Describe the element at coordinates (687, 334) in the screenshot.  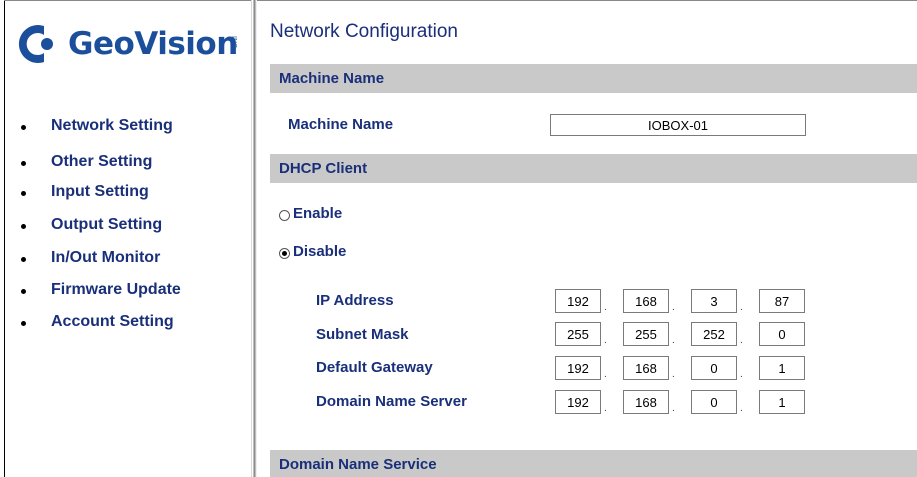
I see `subnet-mask-field: . . .` at that location.